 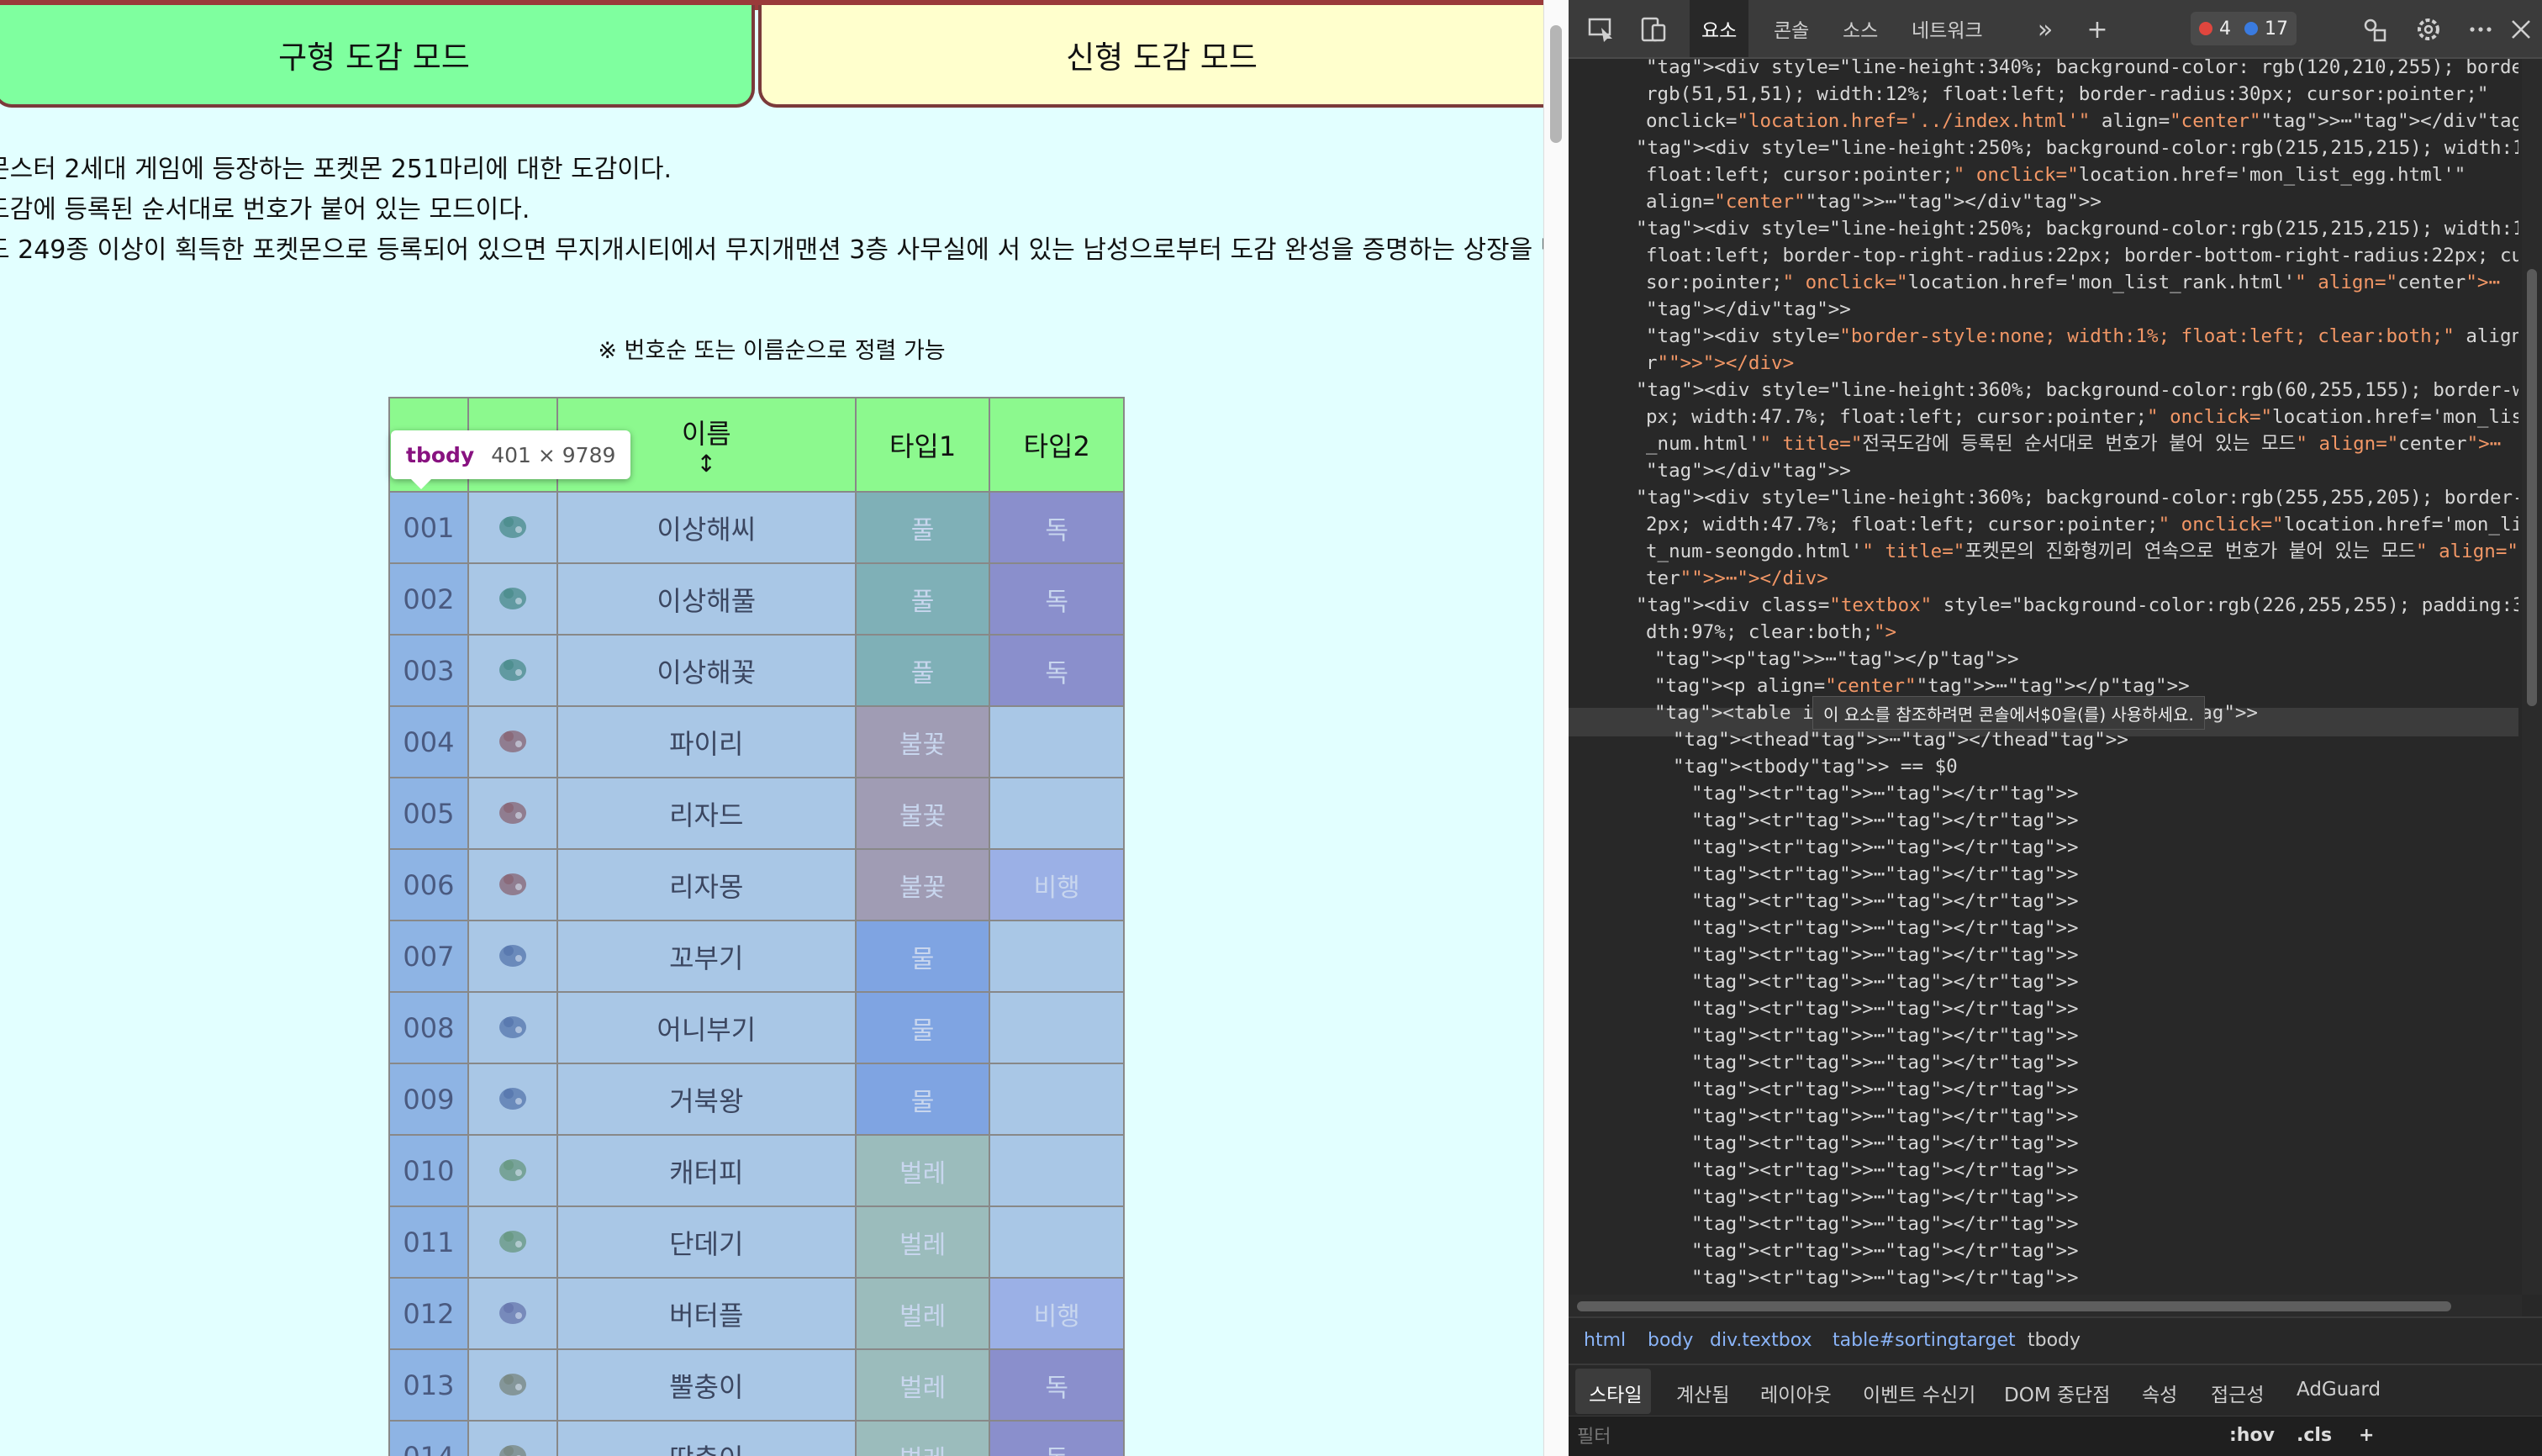 I want to click on add-rule-button: +, so click(x=2366, y=1435).